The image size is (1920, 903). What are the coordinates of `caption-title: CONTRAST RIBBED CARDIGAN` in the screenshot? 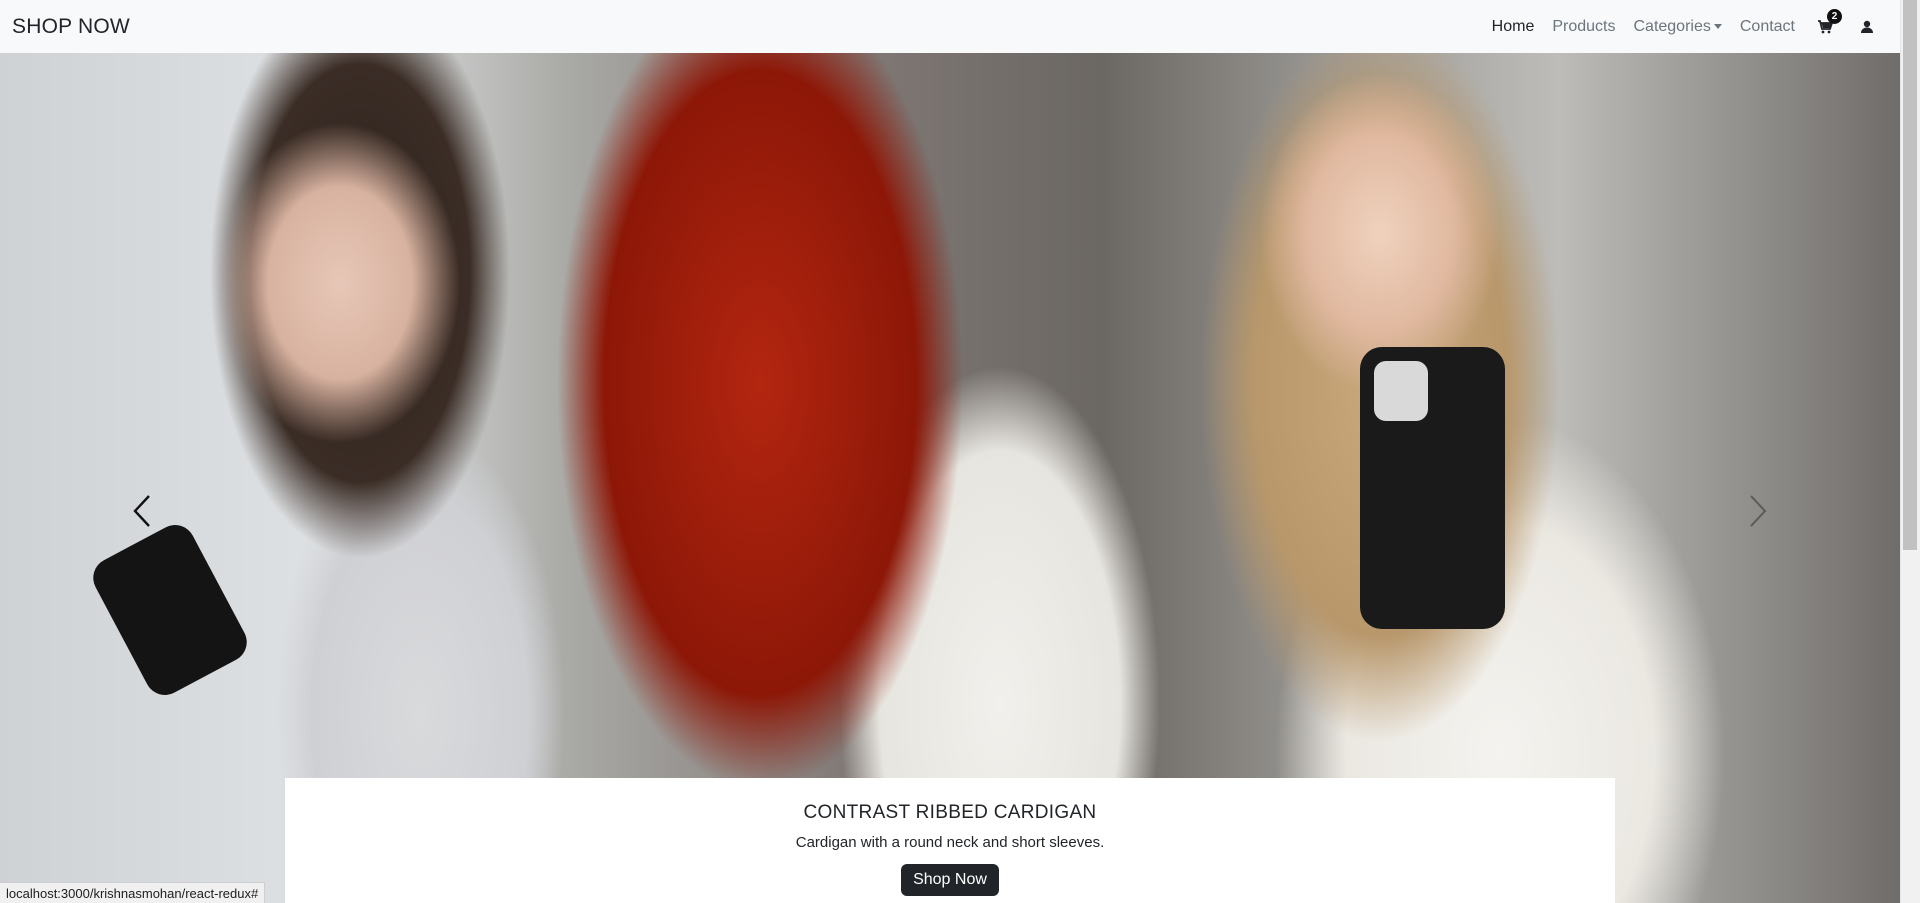 It's located at (950, 812).